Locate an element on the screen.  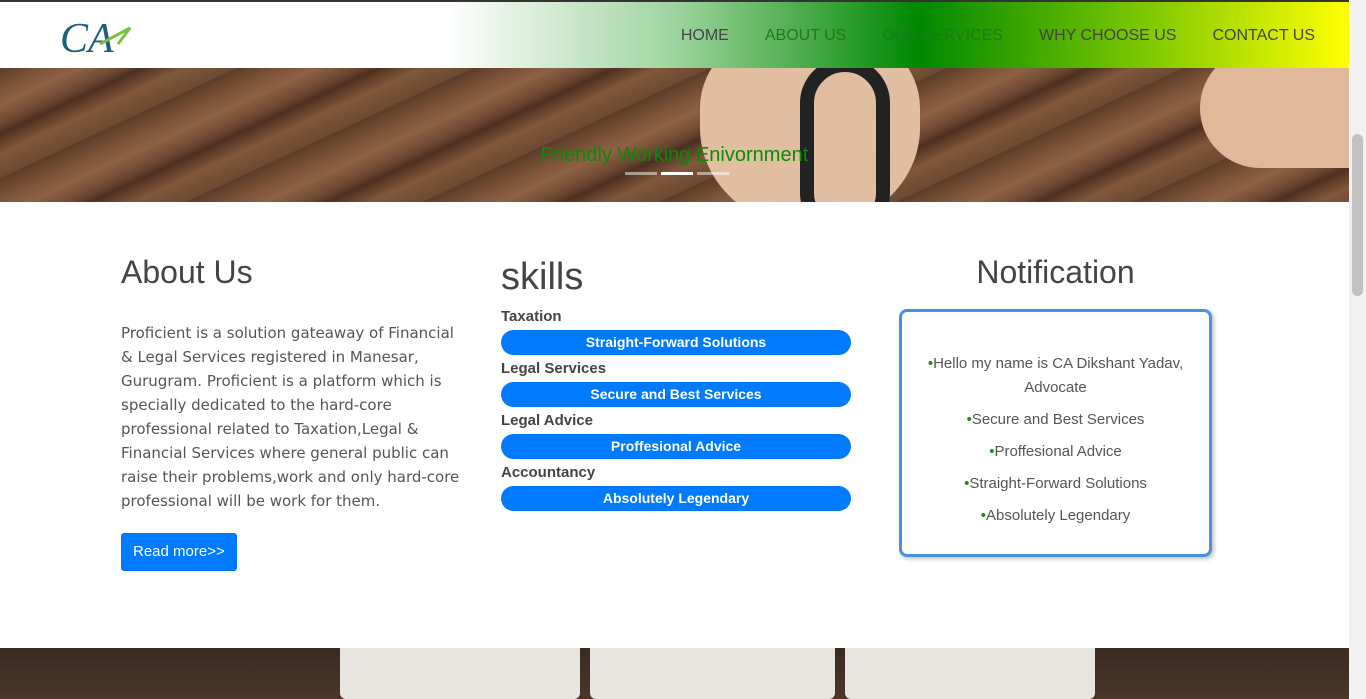
notification-item: Straight-Forward Solutions is located at coordinates (1055, 484).